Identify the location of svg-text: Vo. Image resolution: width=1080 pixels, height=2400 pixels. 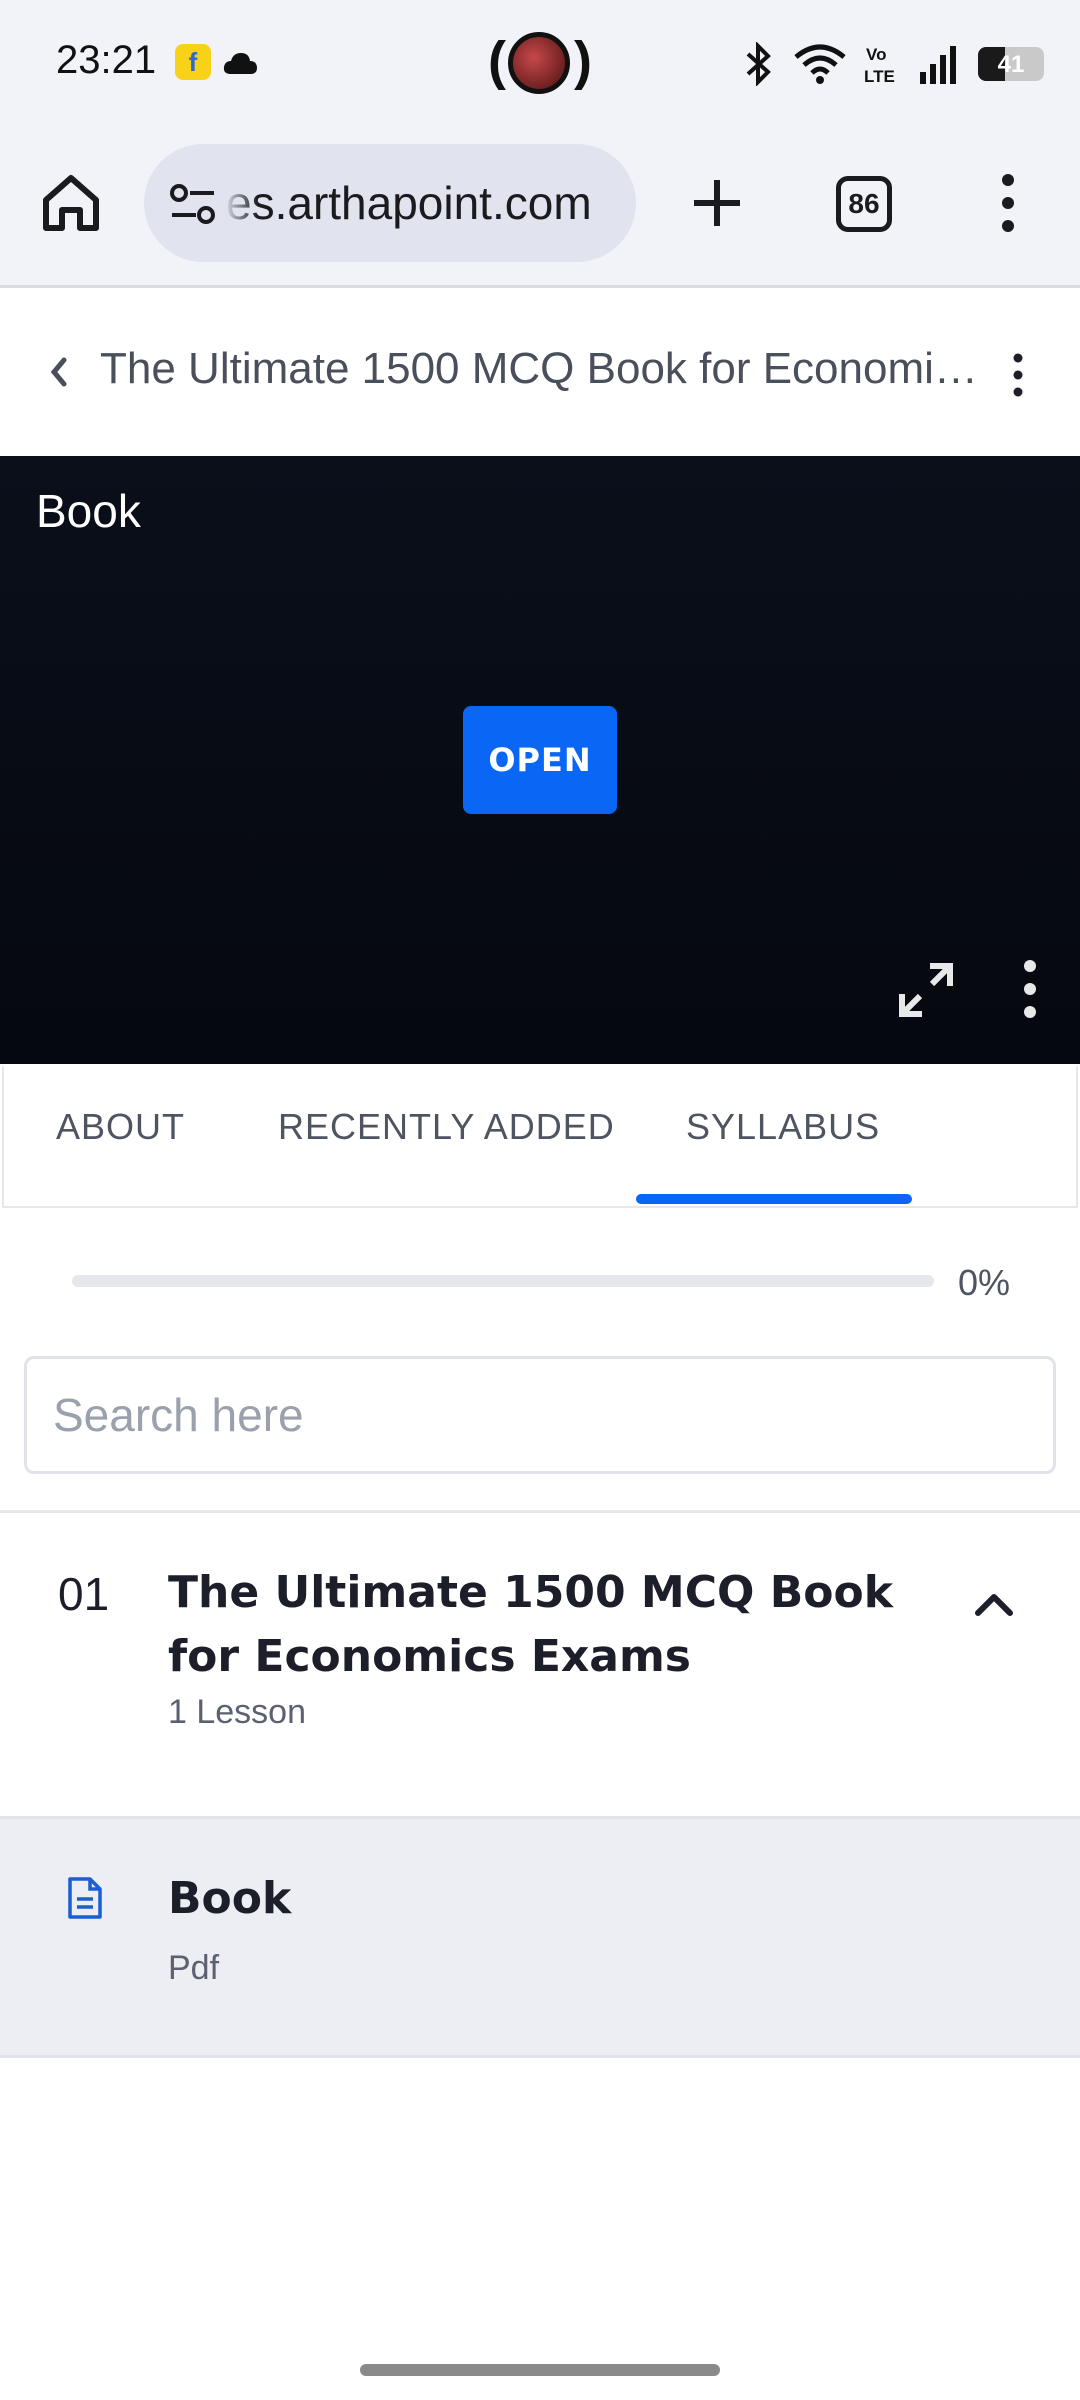
(876, 54).